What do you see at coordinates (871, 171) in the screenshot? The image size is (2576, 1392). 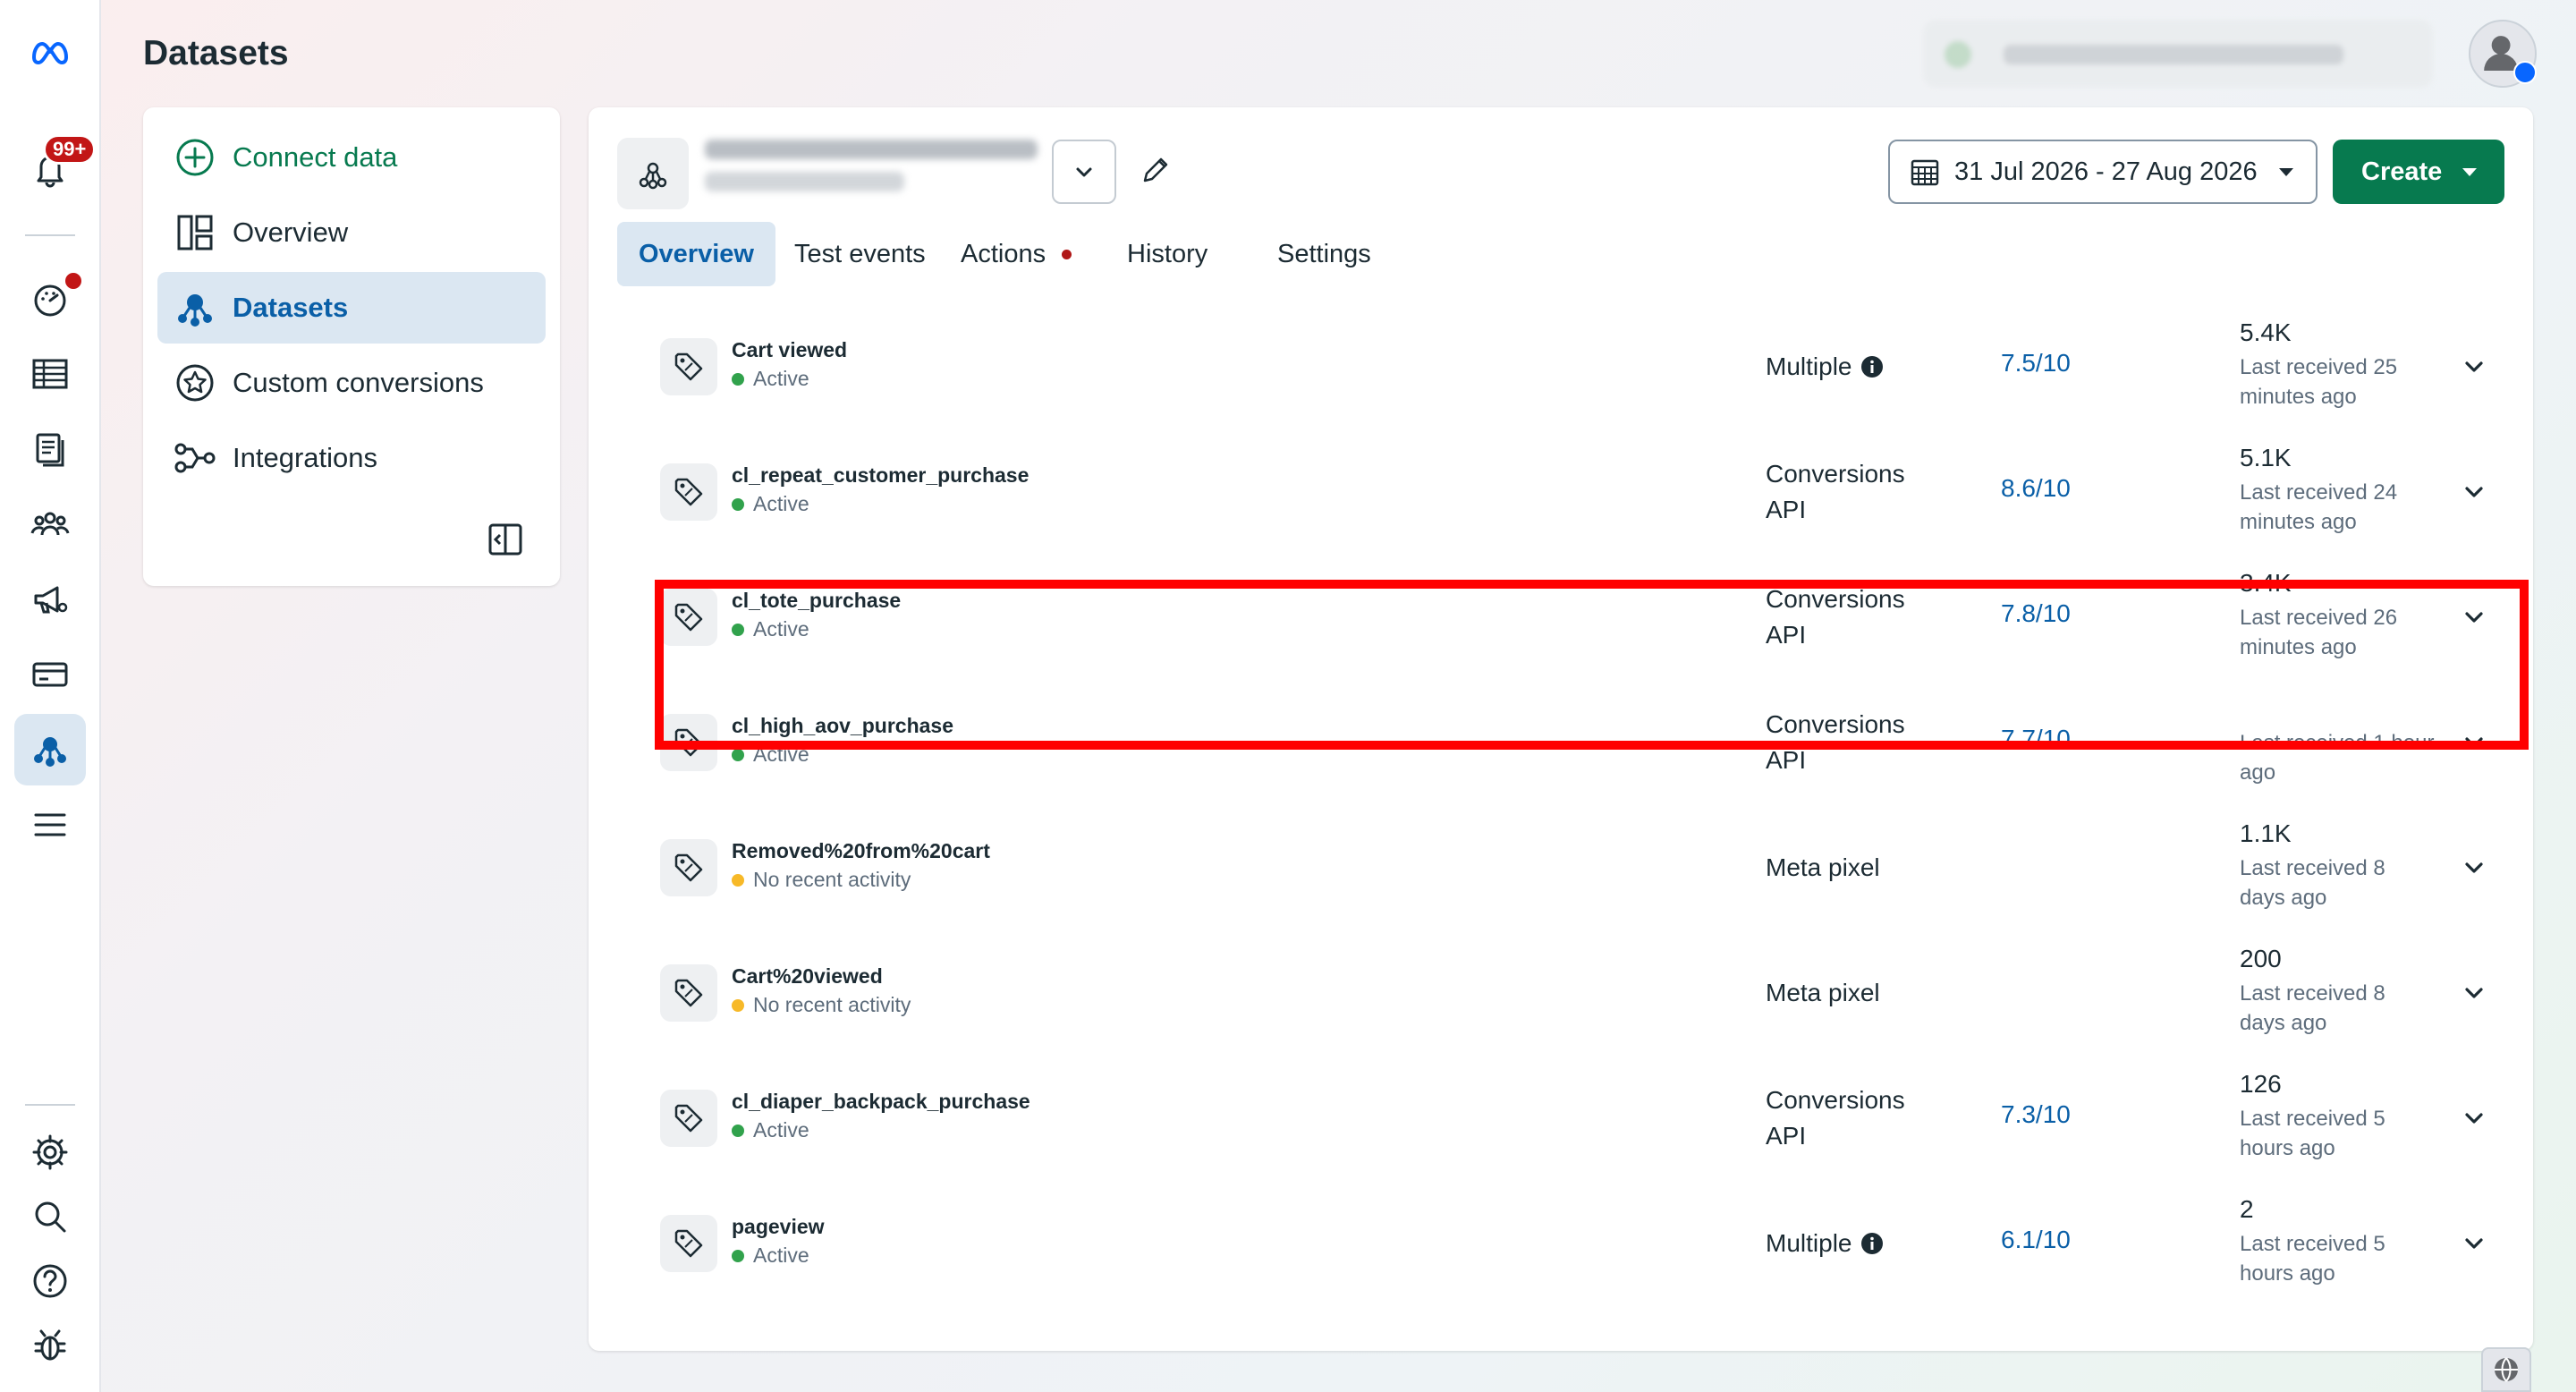 I see `dataset-name-redacted` at bounding box center [871, 171].